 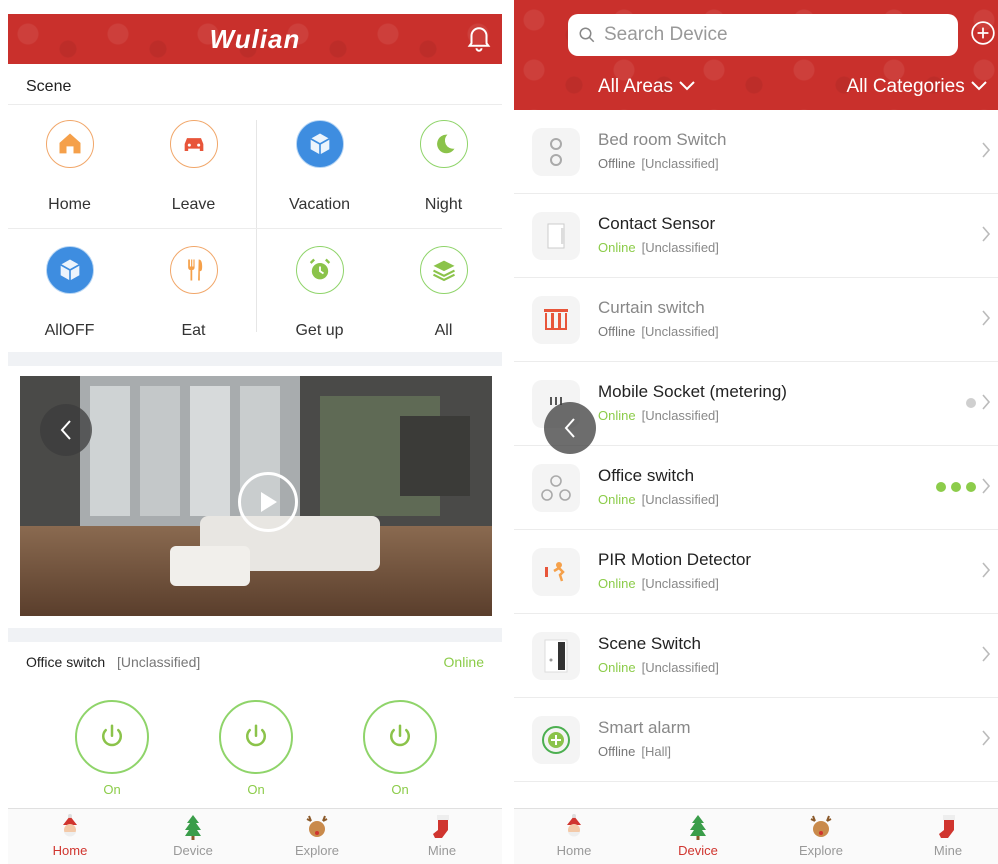 I want to click on scene-vacation: Vacation, so click(x=319, y=175).